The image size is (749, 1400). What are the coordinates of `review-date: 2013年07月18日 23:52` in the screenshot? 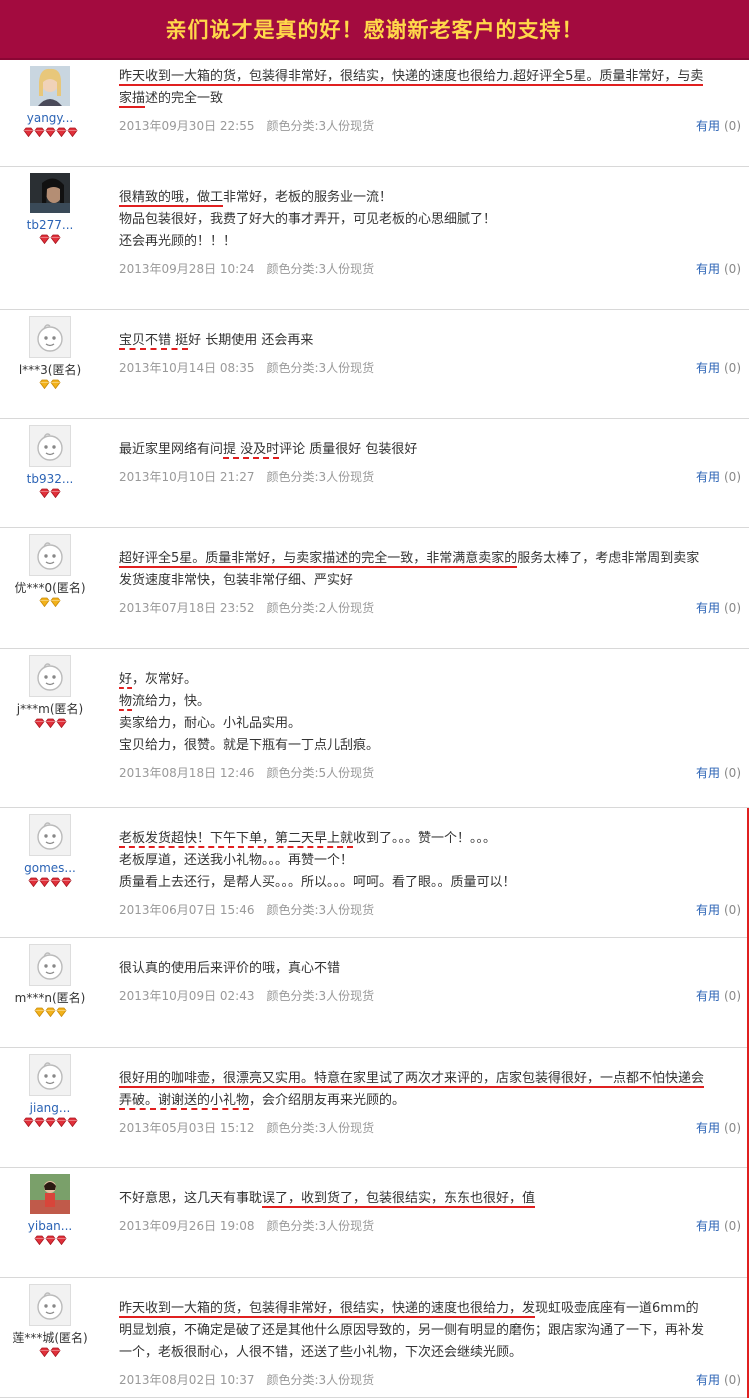 It's located at (187, 608).